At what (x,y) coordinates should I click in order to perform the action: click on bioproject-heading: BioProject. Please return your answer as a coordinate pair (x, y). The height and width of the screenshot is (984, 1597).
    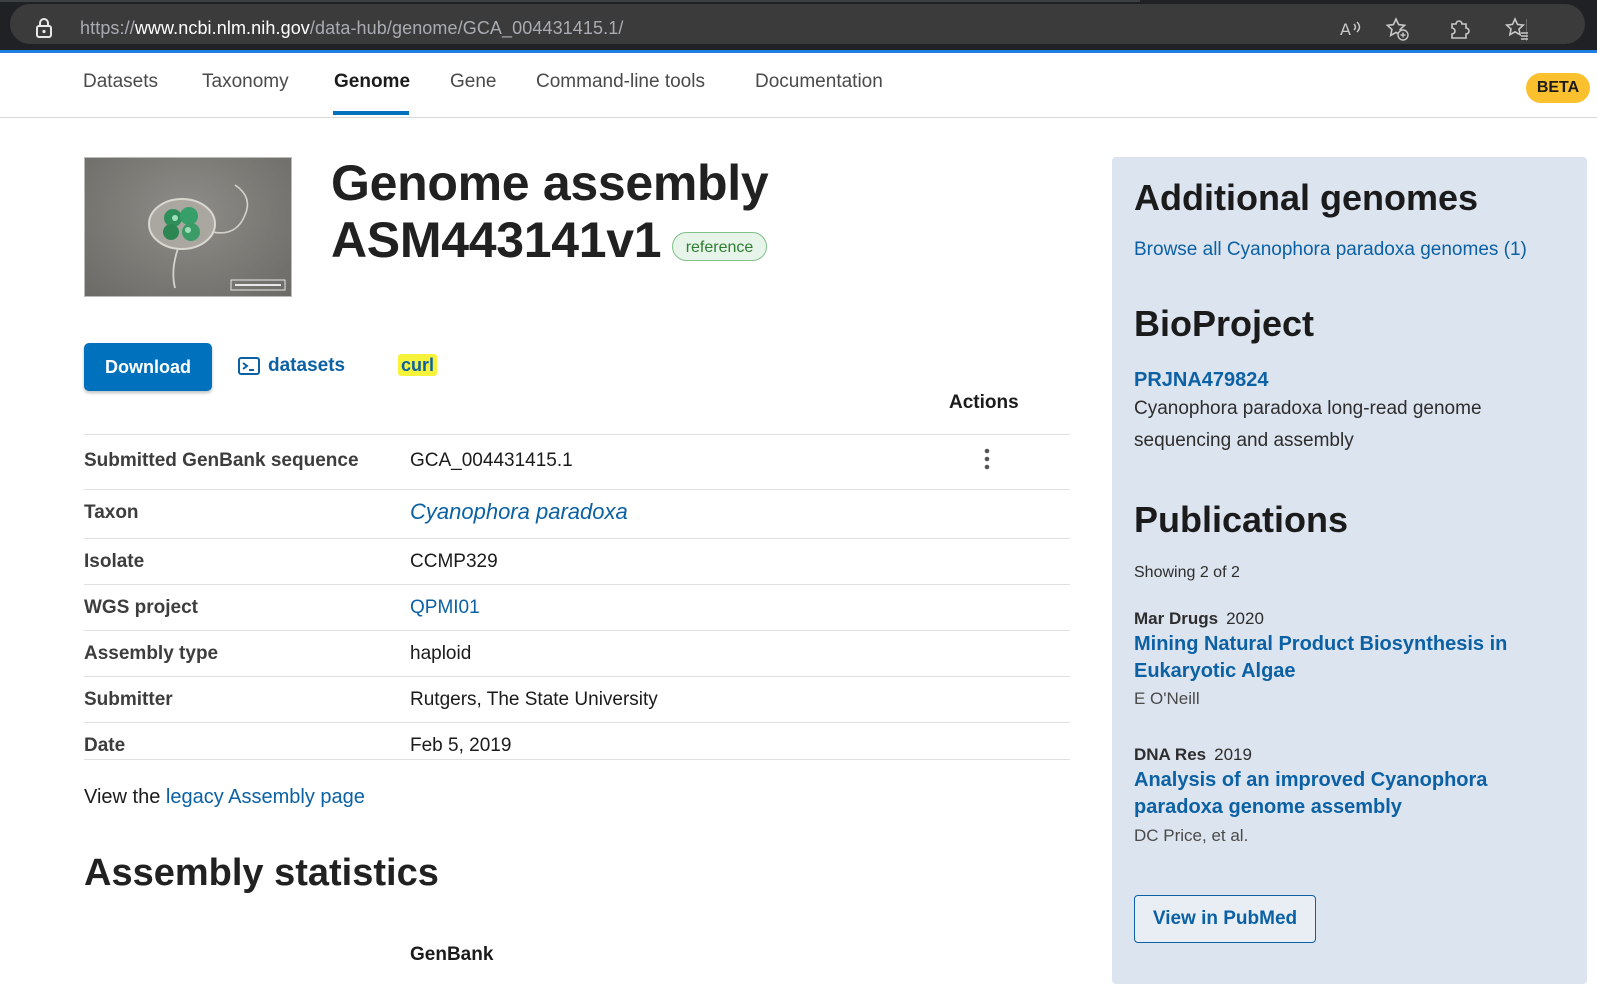
    Looking at the image, I should click on (1224, 323).